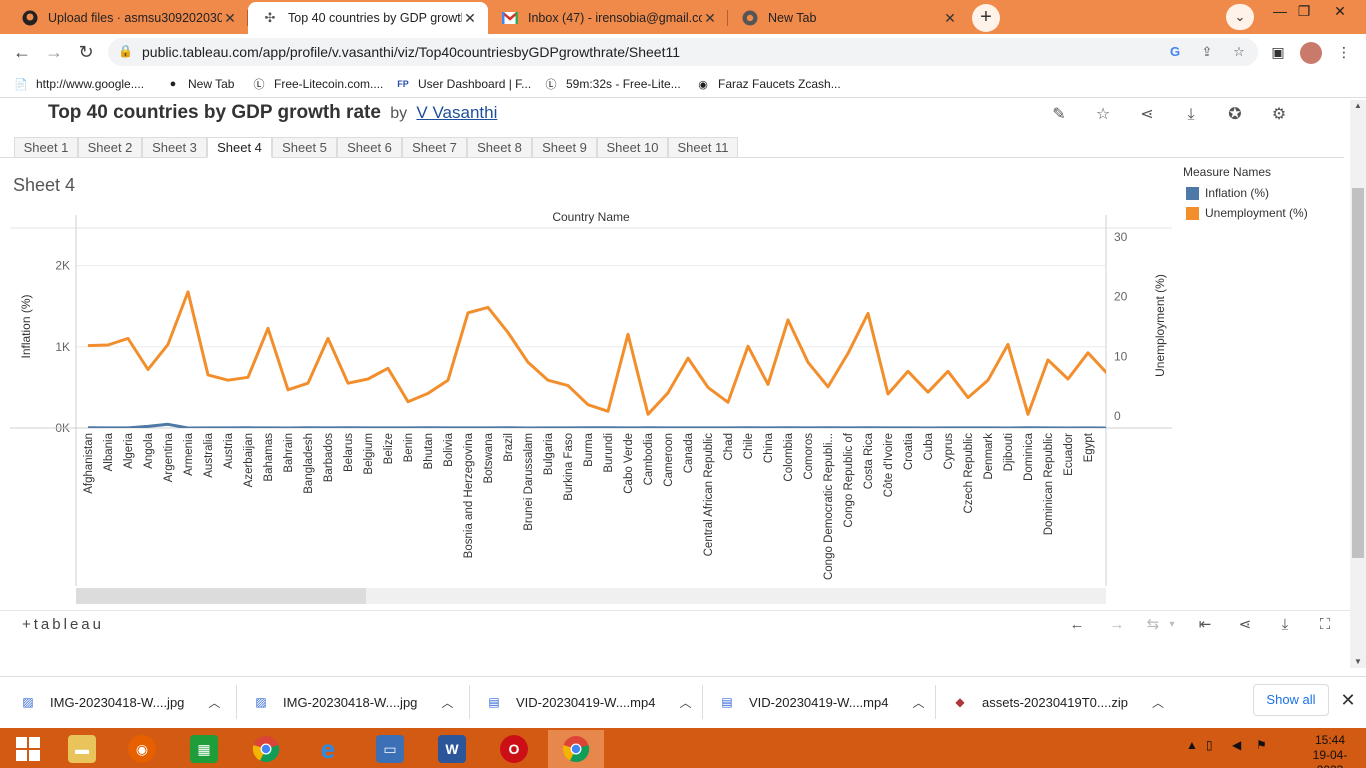 Image resolution: width=1366 pixels, height=768 pixels. I want to click on google-translate-icon: G, so click(1175, 52).